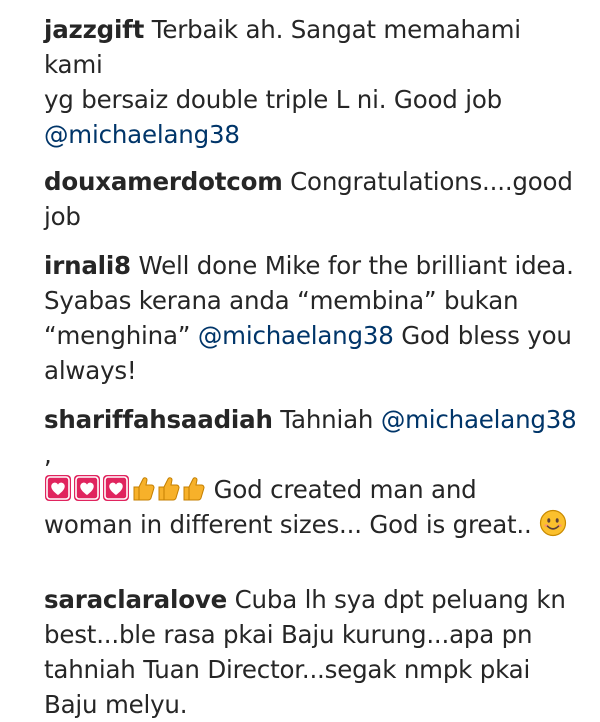  I want to click on comment-text: ,, so click(48, 454).